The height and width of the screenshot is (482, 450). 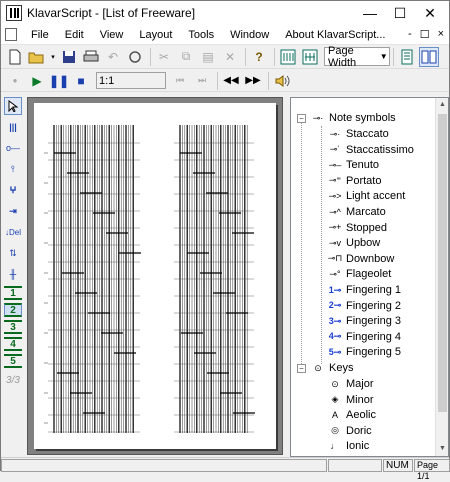 I want to click on two-page-icon, so click(x=429, y=56).